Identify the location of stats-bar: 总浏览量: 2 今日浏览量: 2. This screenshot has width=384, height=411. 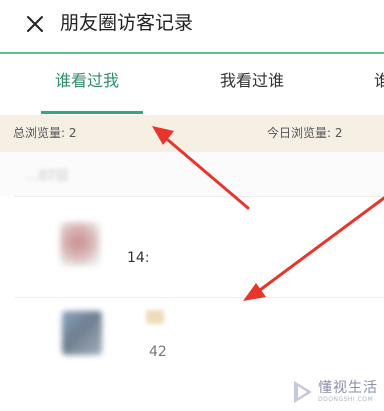
(192, 133).